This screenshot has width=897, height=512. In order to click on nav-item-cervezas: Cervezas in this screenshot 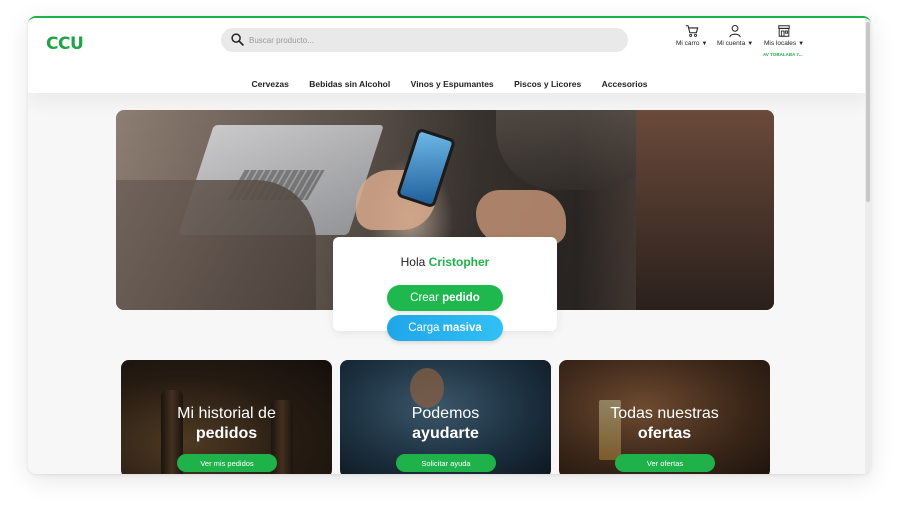, I will do `click(270, 84)`.